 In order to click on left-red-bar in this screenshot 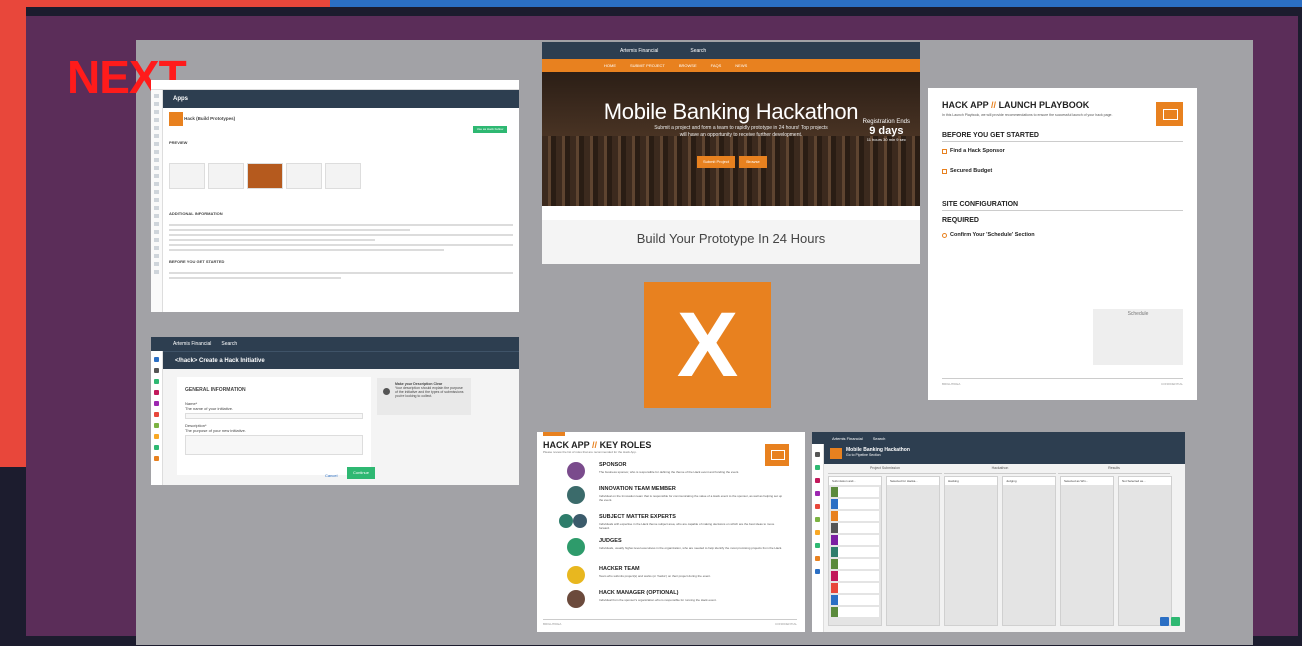, I will do `click(13, 237)`.